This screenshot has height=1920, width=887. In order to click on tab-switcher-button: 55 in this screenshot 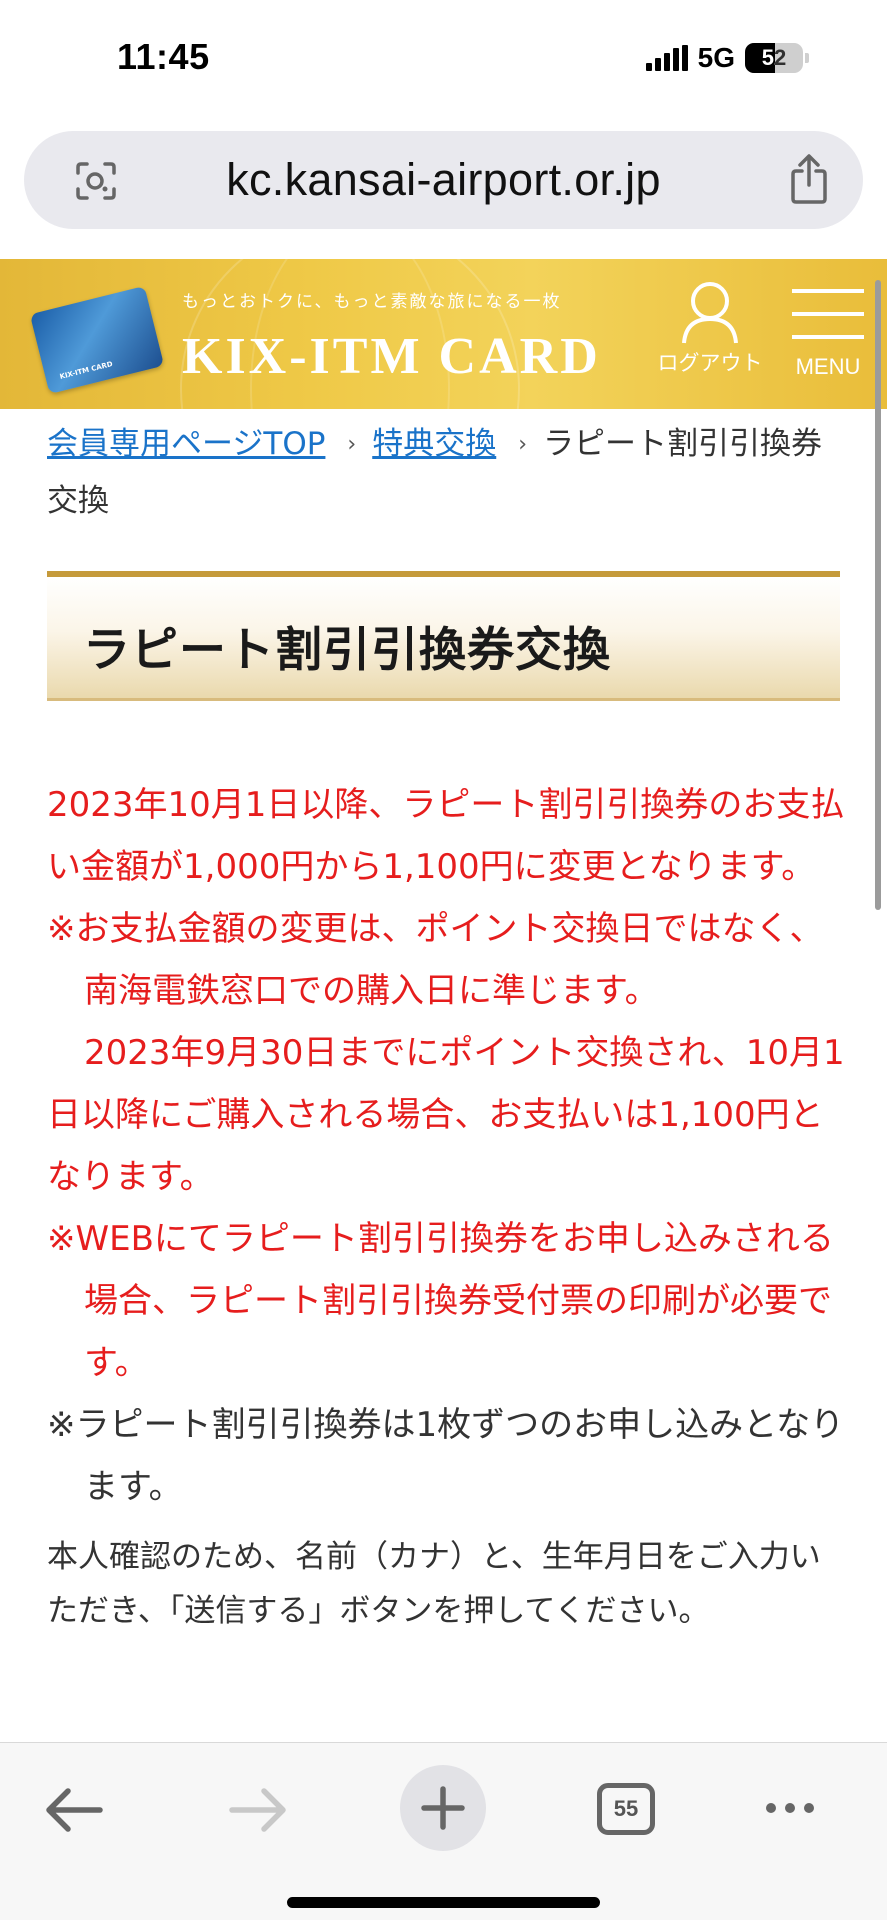, I will do `click(626, 1809)`.